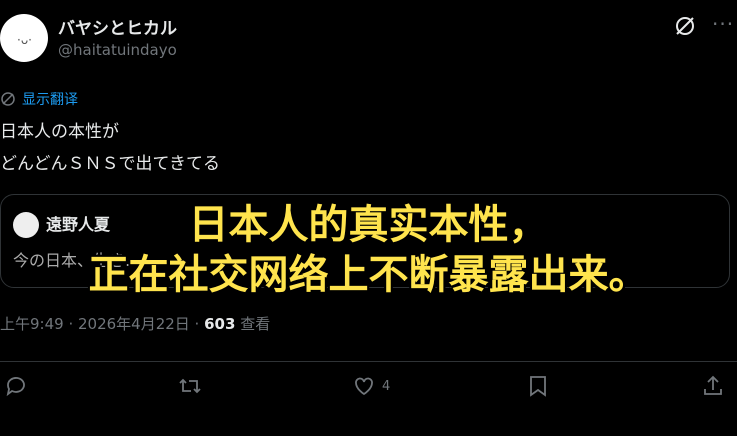  Describe the element at coordinates (368, 361) in the screenshot. I see `divider` at that location.